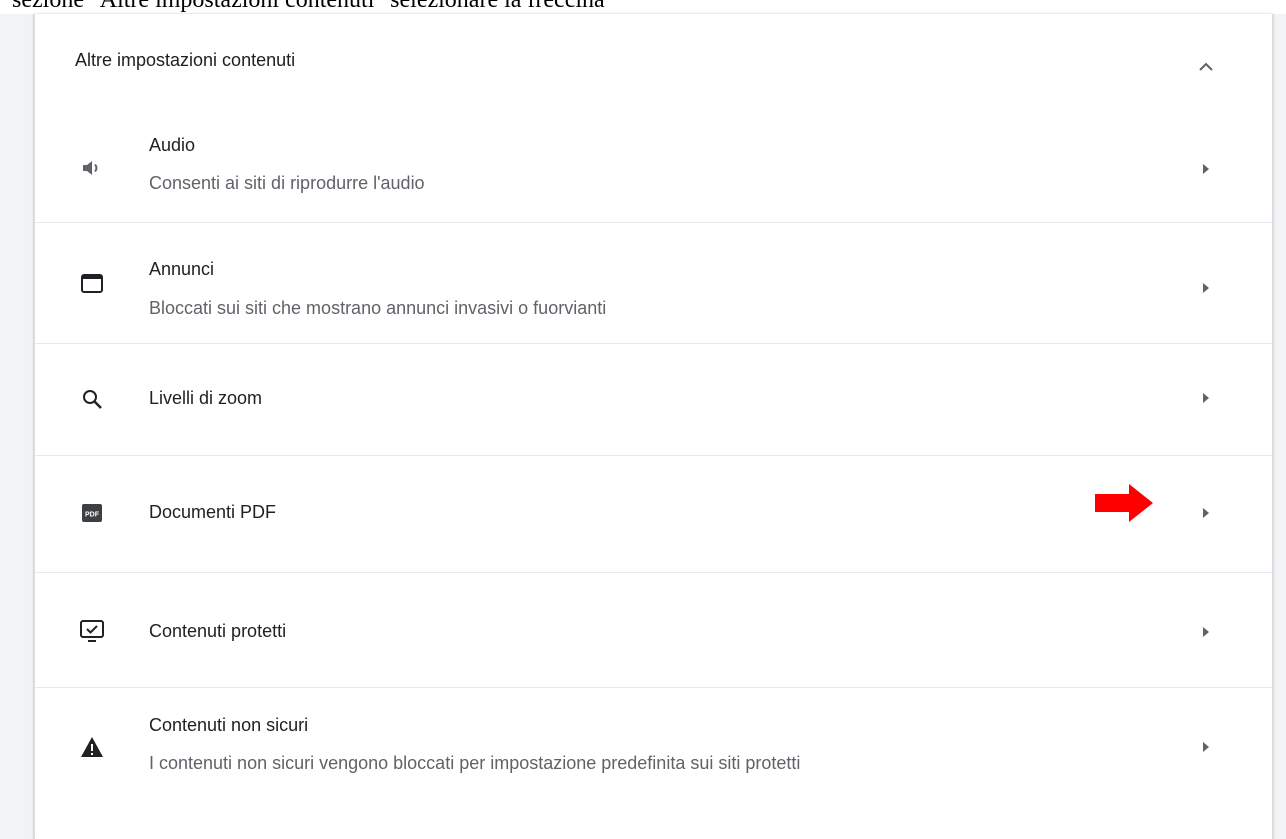 Image resolution: width=1286 pixels, height=839 pixels. Describe the element at coordinates (229, 725) in the screenshot. I see `row-title: Contenuti non sicuri` at that location.